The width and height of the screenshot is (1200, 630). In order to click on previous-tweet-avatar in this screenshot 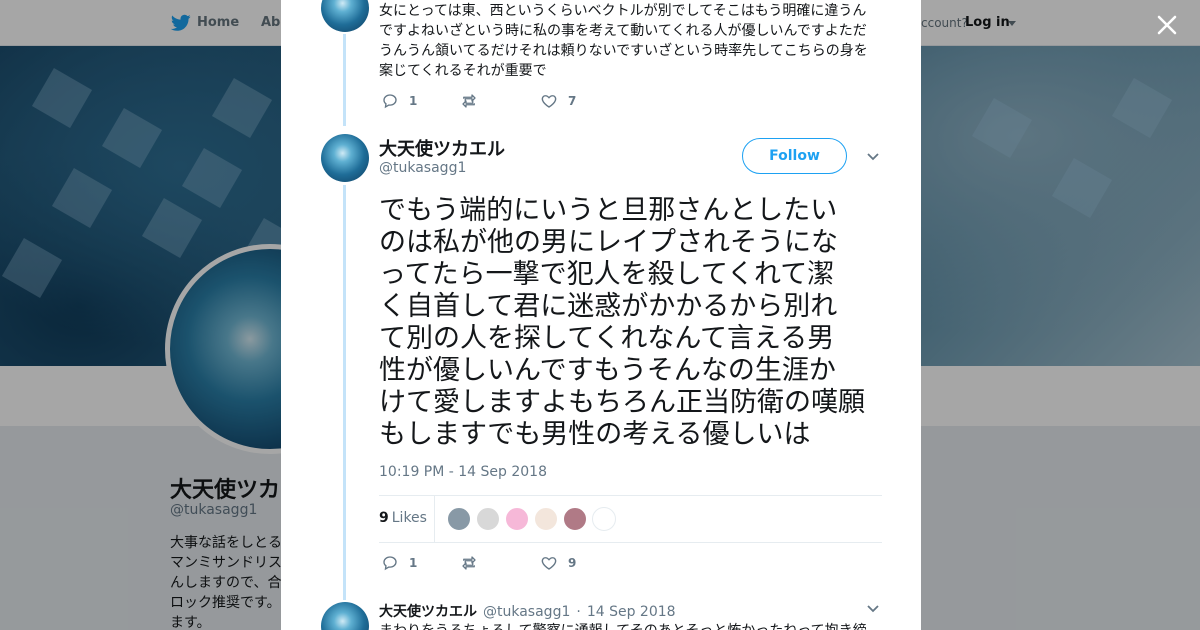, I will do `click(345, 16)`.